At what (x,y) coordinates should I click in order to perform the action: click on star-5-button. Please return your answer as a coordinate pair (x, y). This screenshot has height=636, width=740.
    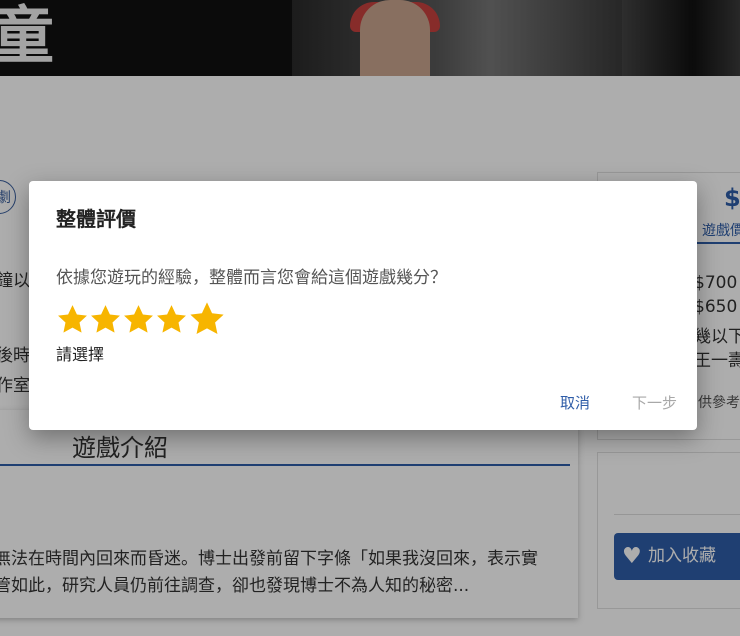
    Looking at the image, I should click on (207, 319).